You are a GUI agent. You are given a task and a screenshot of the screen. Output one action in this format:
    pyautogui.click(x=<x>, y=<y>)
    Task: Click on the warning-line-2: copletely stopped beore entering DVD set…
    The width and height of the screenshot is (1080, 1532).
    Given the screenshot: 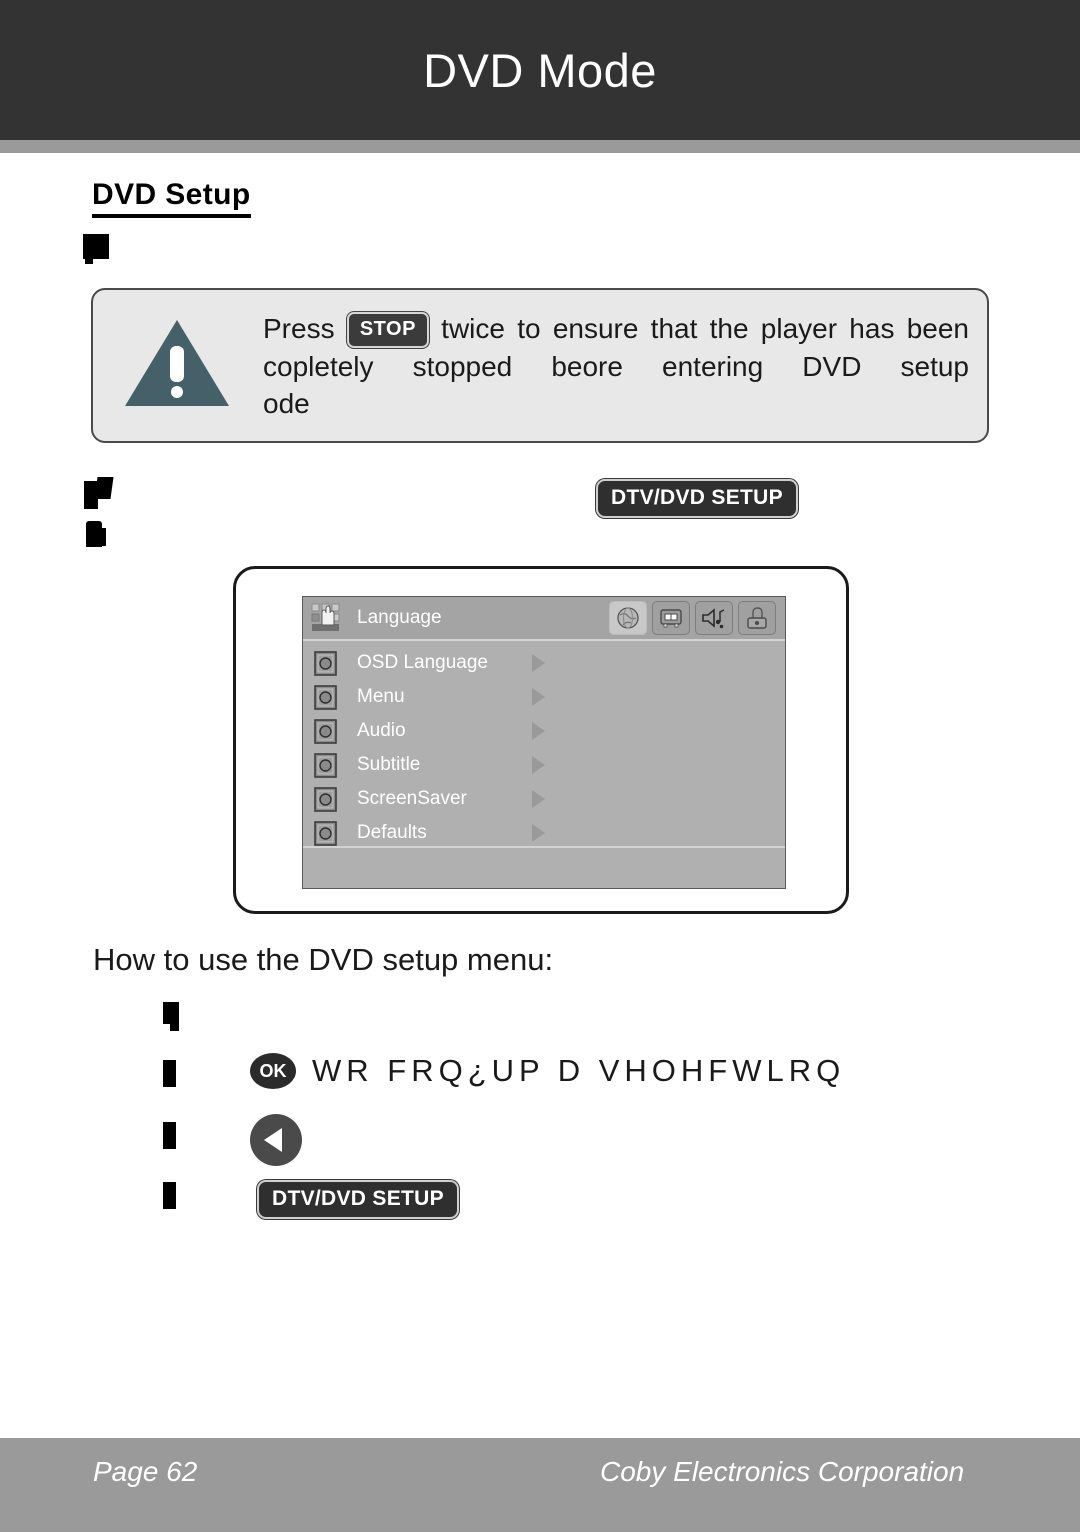 What is the action you would take?
    pyautogui.click(x=616, y=366)
    